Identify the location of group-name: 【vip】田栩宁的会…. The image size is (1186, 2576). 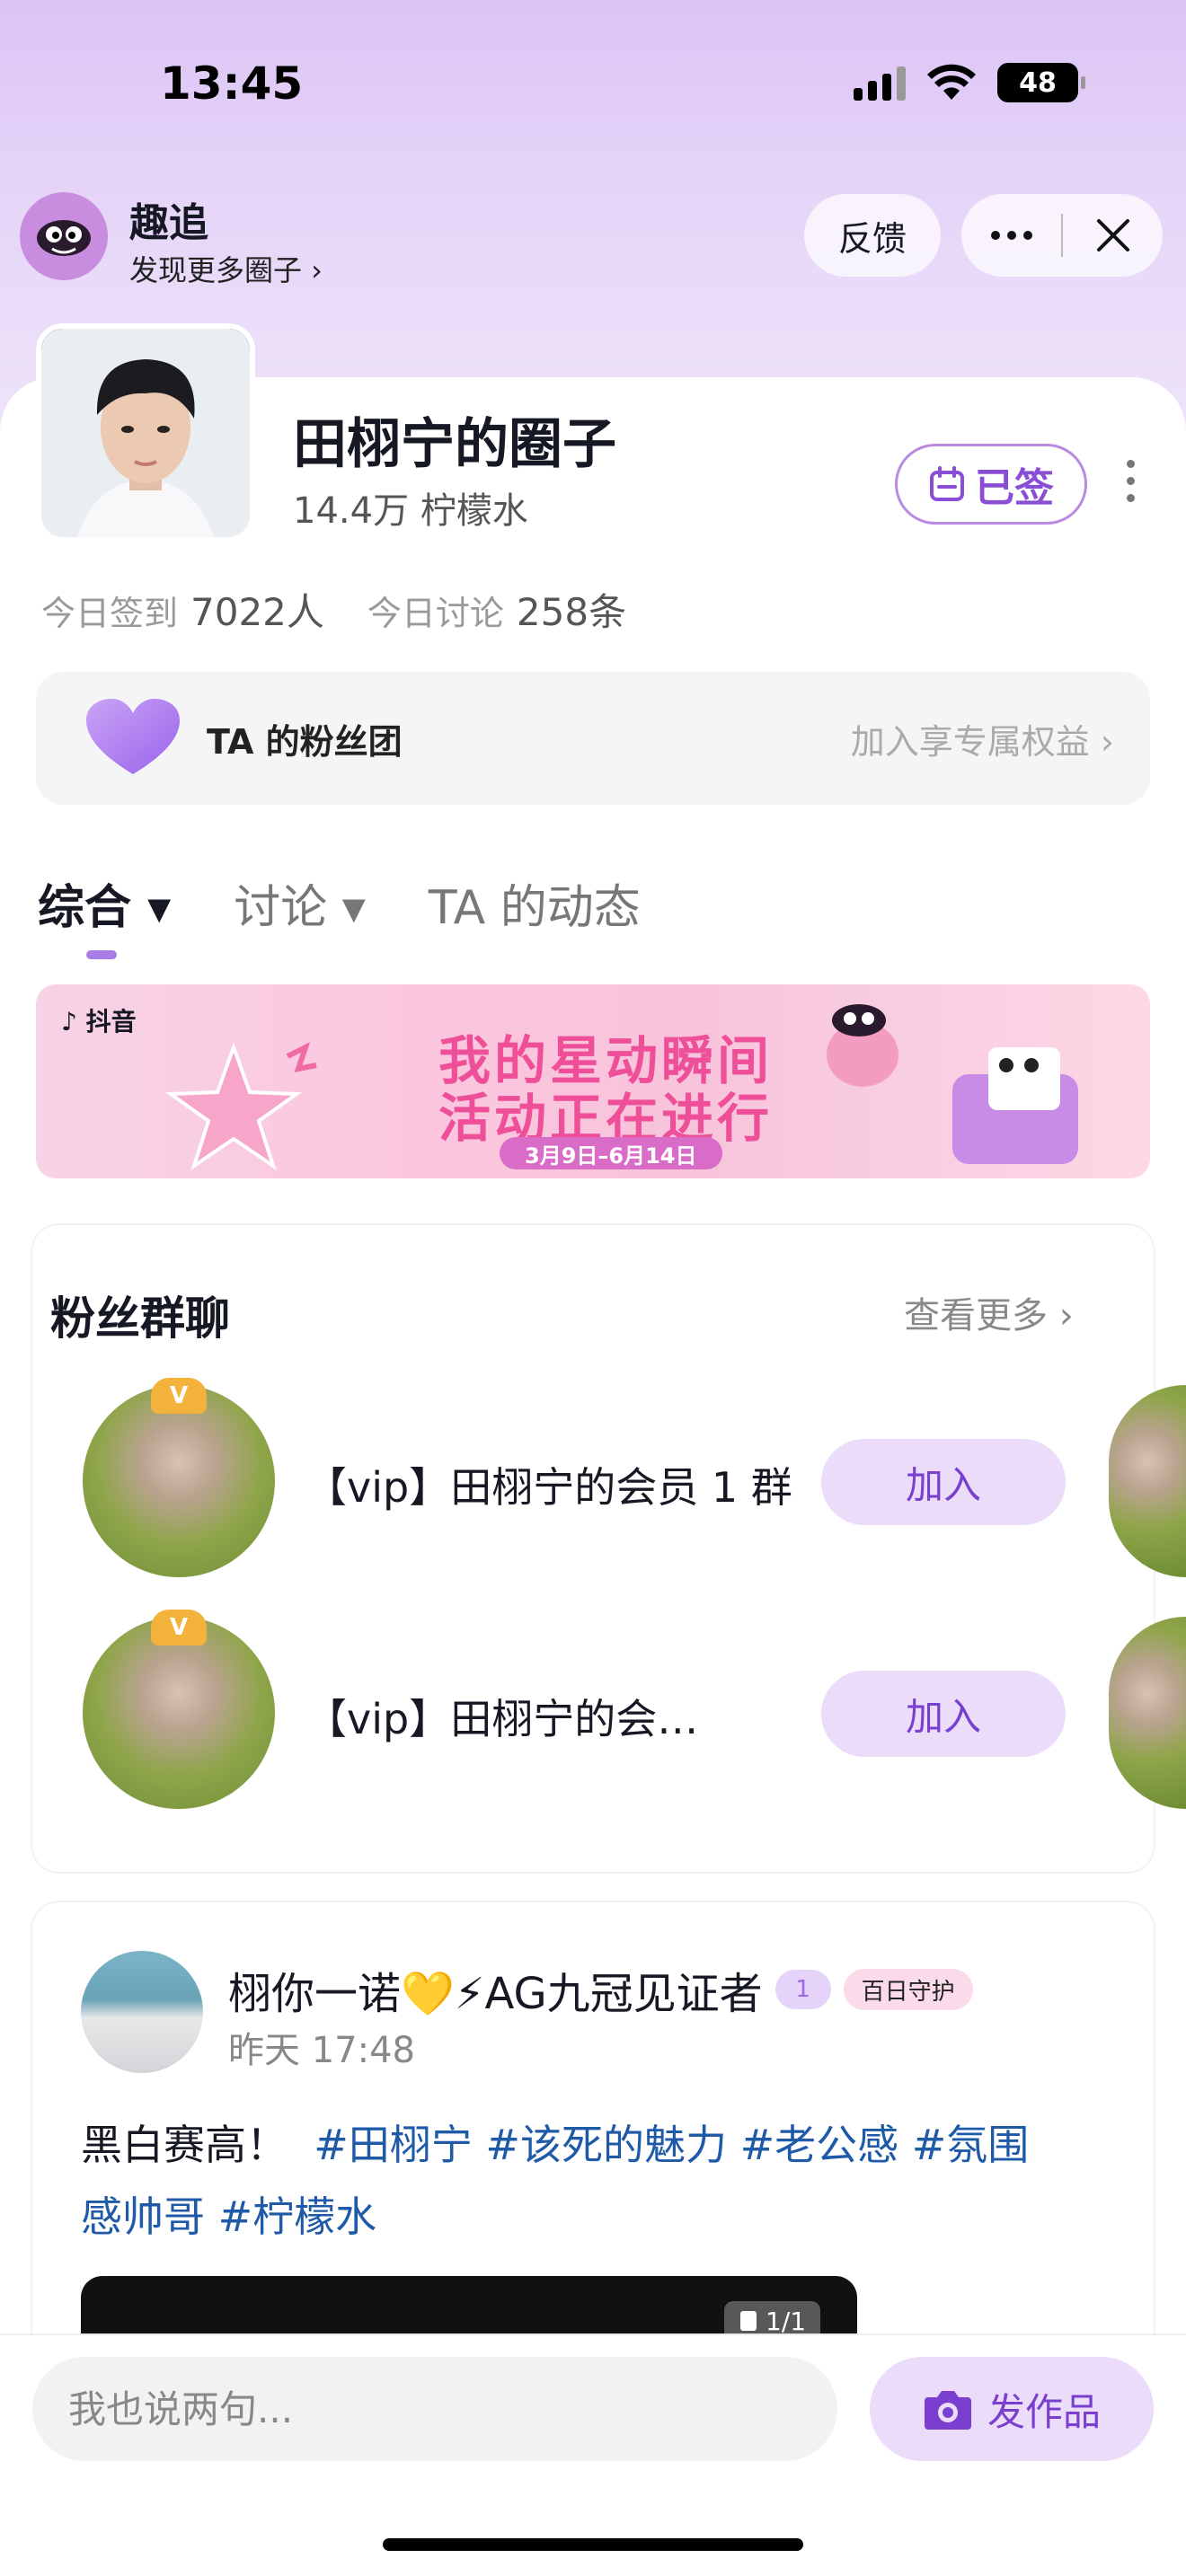
(502, 1719).